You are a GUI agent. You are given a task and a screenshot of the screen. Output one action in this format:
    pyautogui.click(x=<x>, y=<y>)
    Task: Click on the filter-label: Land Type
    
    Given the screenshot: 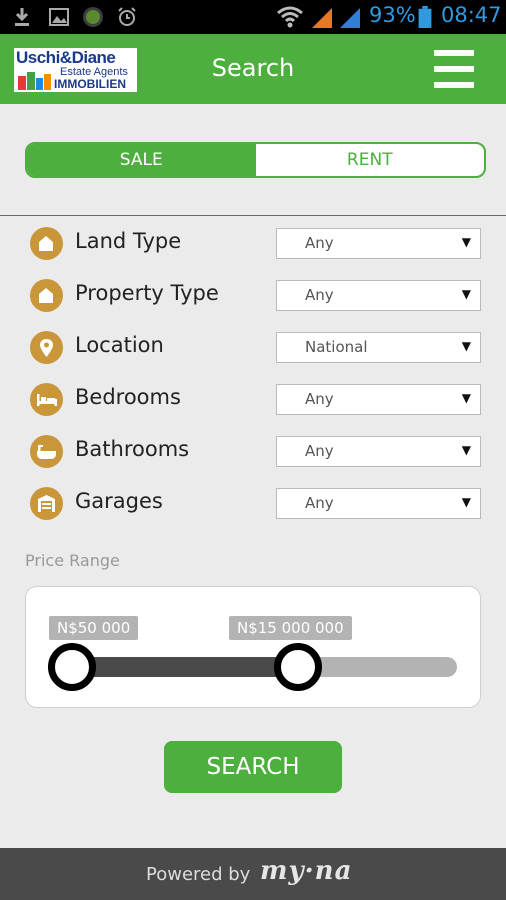 What is the action you would take?
    pyautogui.click(x=128, y=241)
    